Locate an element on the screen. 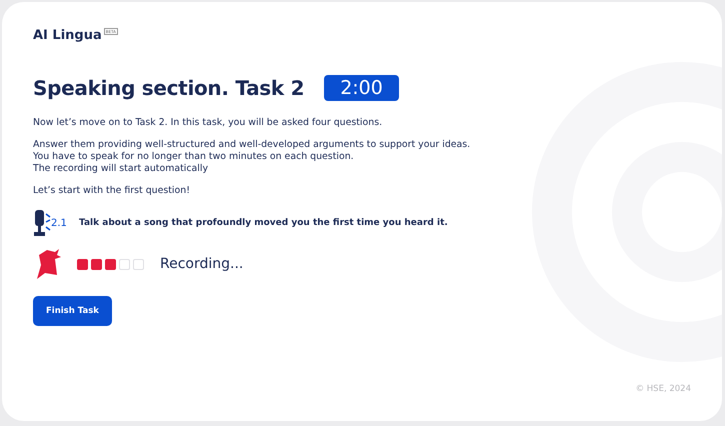 Image resolution: width=725 pixels, height=426 pixels. instruction-text: Now let’s move on to Task 2. In this task, you will be asked four questions. is located at coordinates (208, 123).